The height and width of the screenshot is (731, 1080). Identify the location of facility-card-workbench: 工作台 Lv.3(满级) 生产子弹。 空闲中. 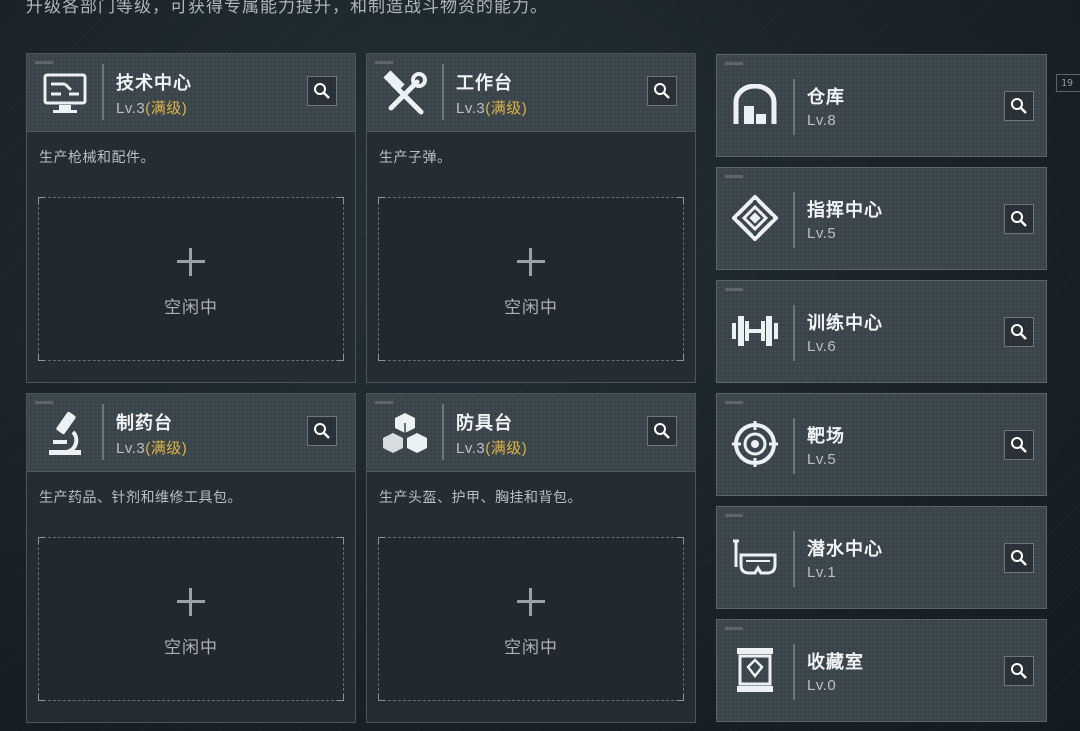
(531, 218).